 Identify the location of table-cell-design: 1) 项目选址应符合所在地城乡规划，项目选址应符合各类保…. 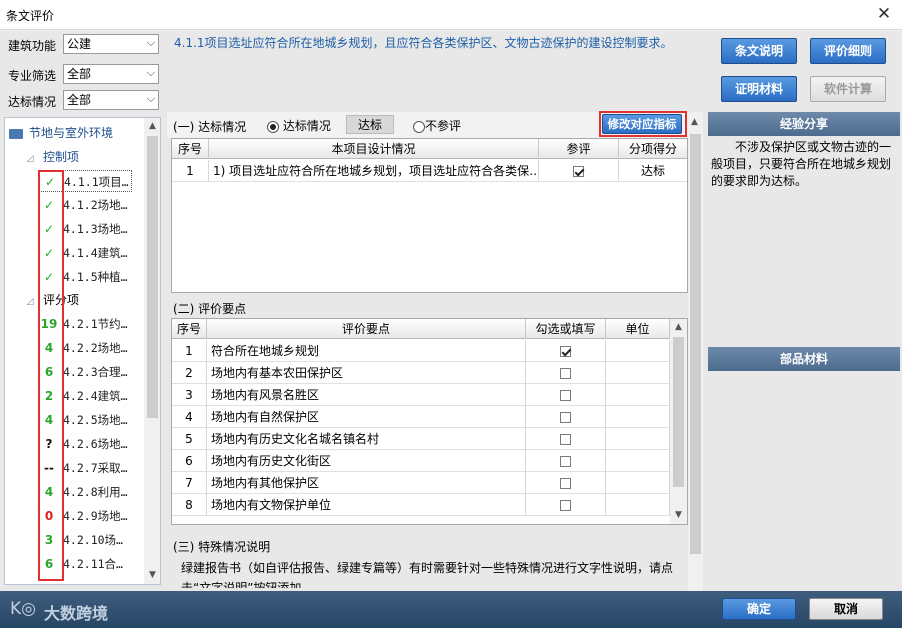
(374, 171).